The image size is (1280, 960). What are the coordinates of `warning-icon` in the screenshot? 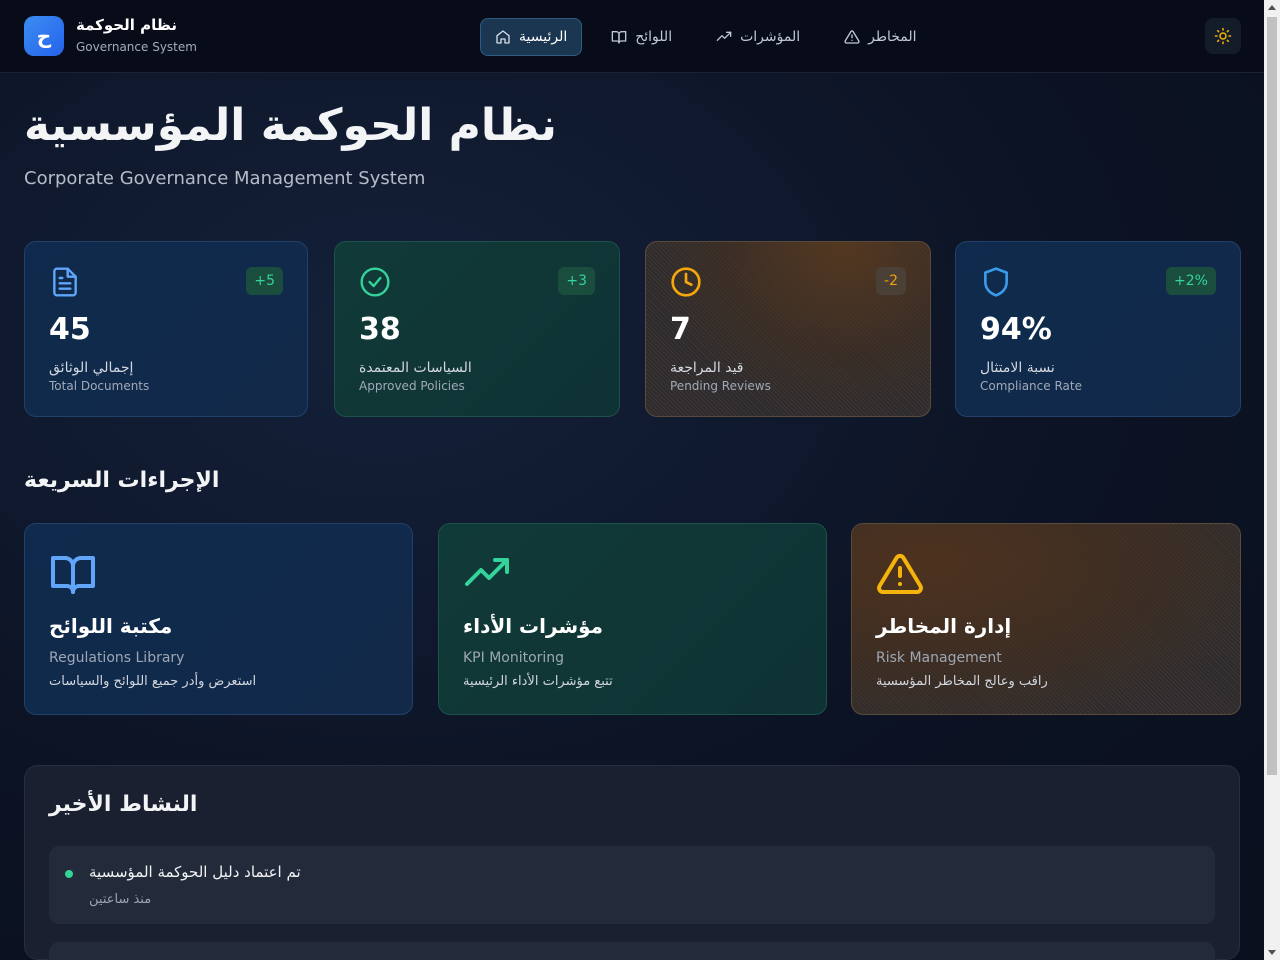 It's located at (852, 37).